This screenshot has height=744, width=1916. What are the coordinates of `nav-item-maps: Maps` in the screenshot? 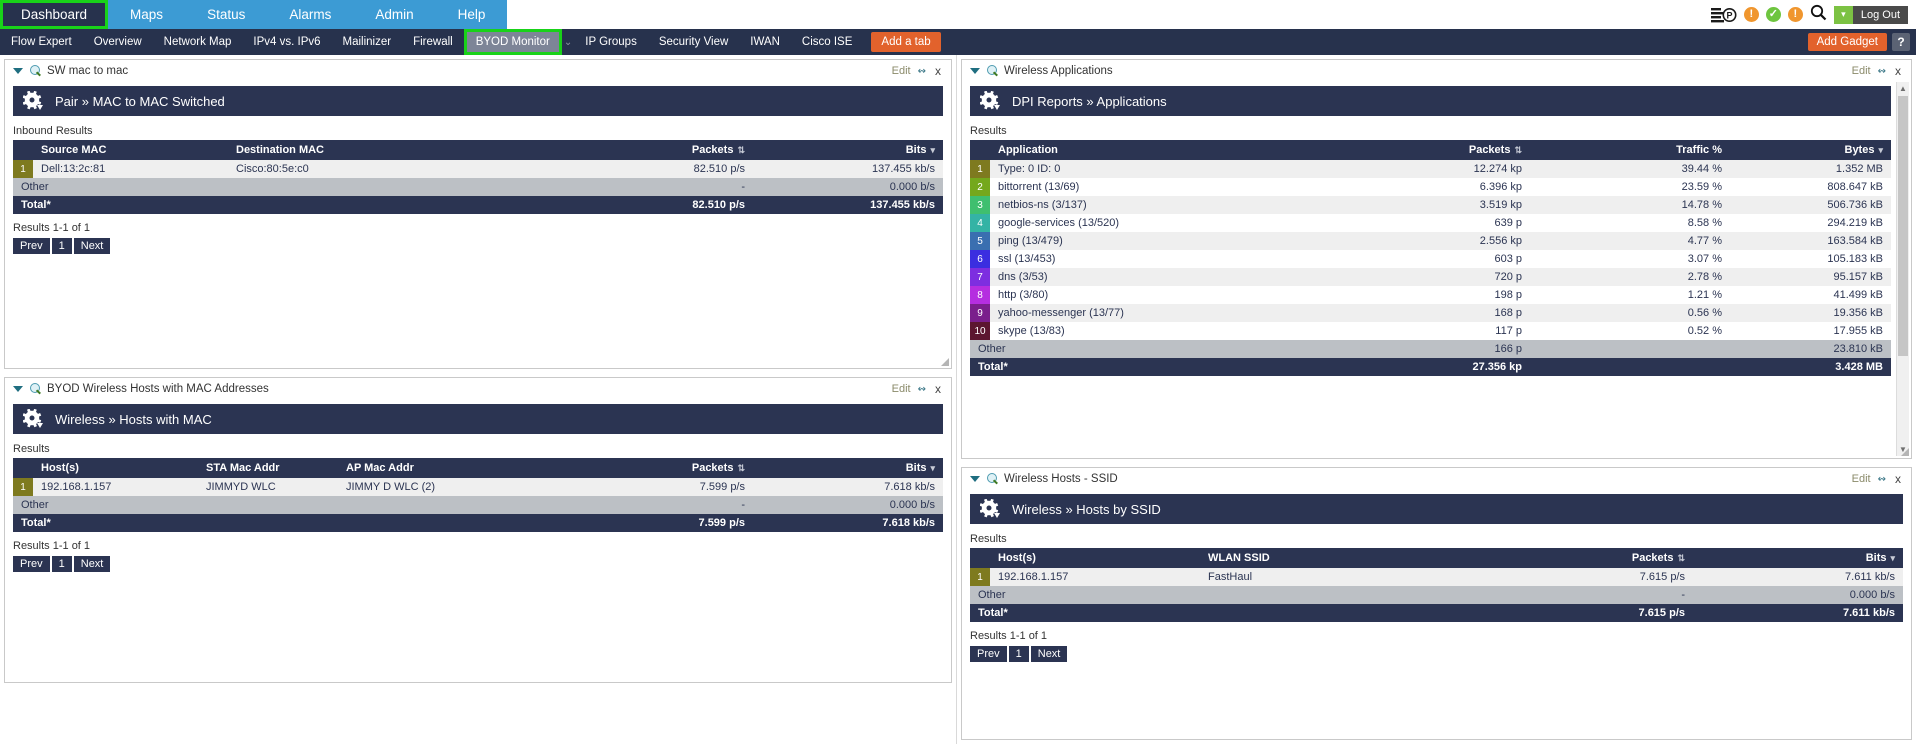 It's located at (146, 14).